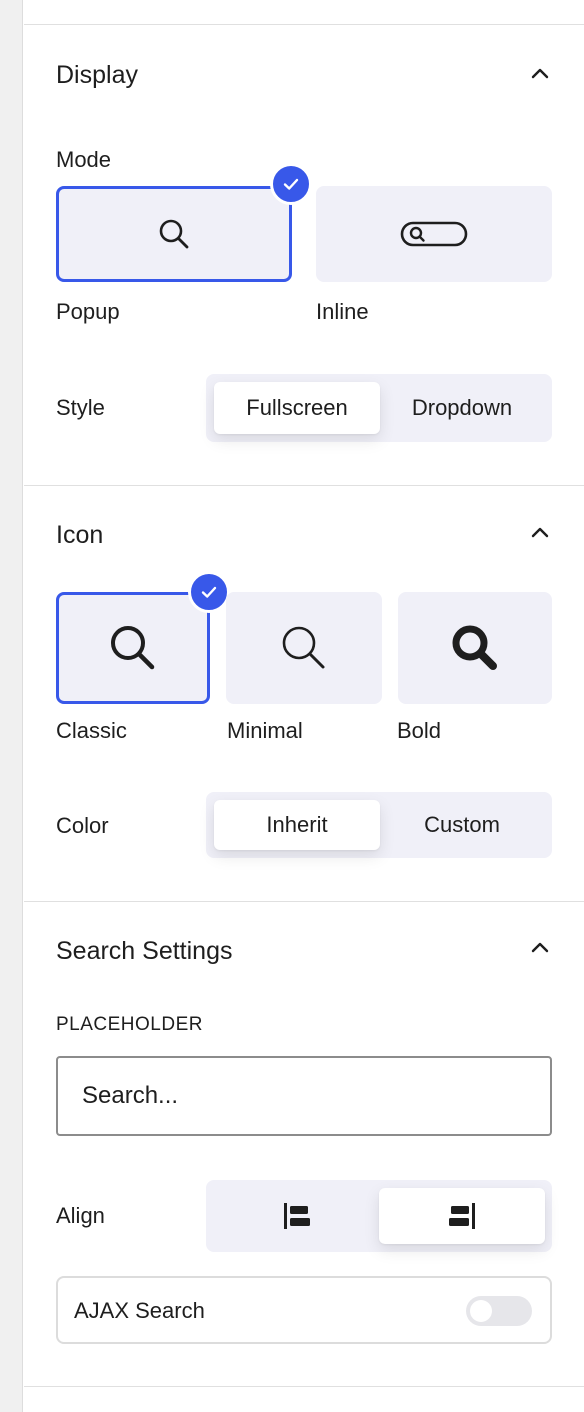  I want to click on align-option-left, so click(297, 1216).